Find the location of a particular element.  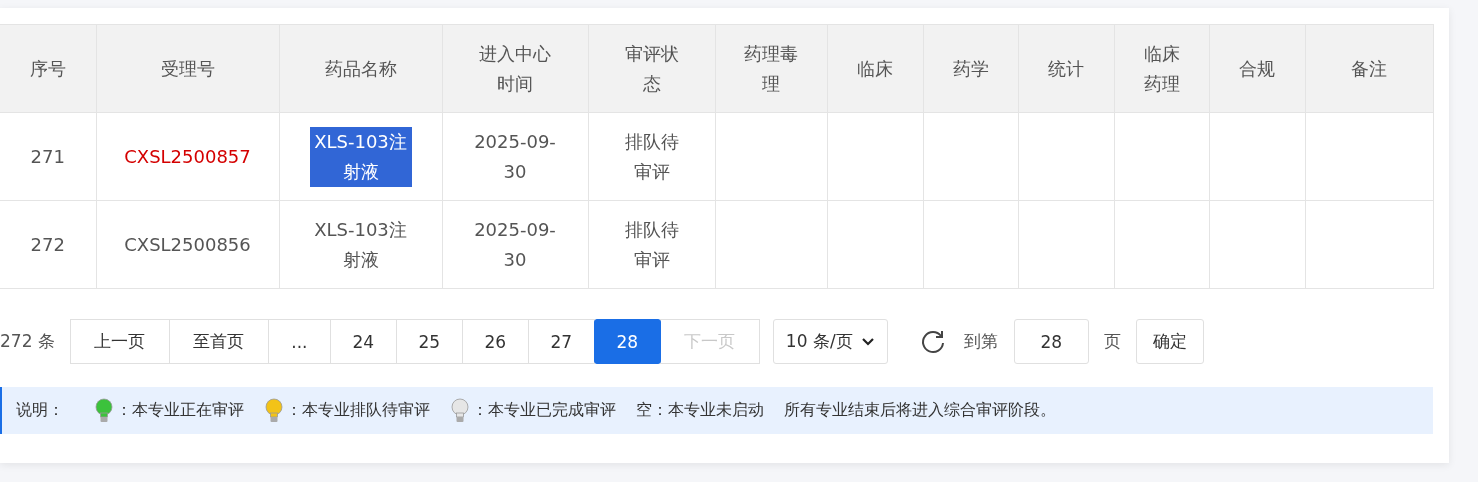

column-header: 统计 is located at coordinates (1066, 68).